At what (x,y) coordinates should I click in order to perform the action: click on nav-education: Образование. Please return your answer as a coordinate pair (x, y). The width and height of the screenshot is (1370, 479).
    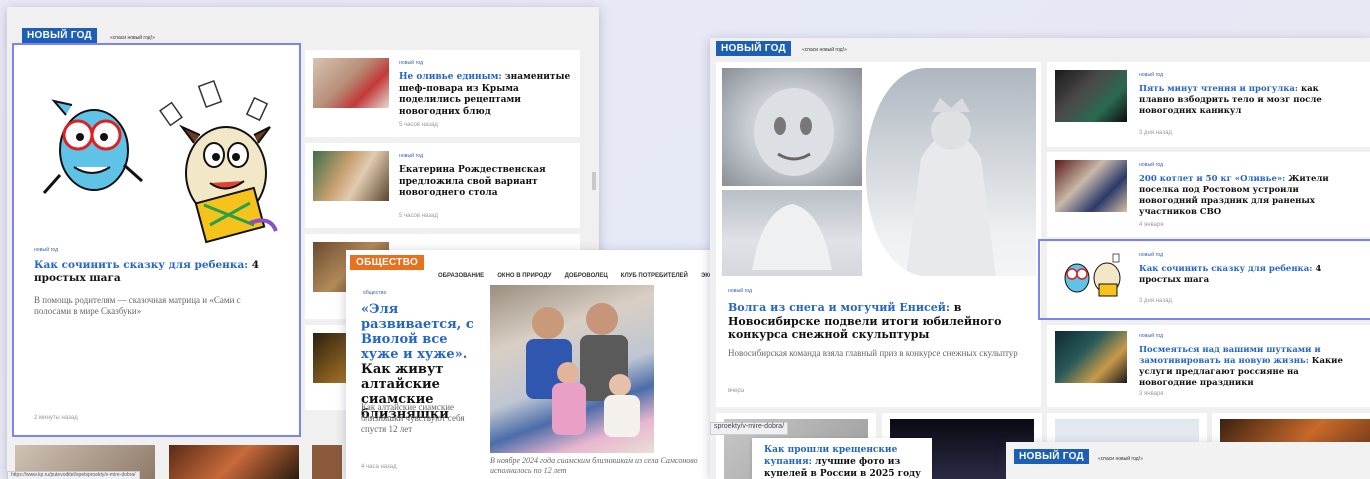
    Looking at the image, I should click on (461, 276).